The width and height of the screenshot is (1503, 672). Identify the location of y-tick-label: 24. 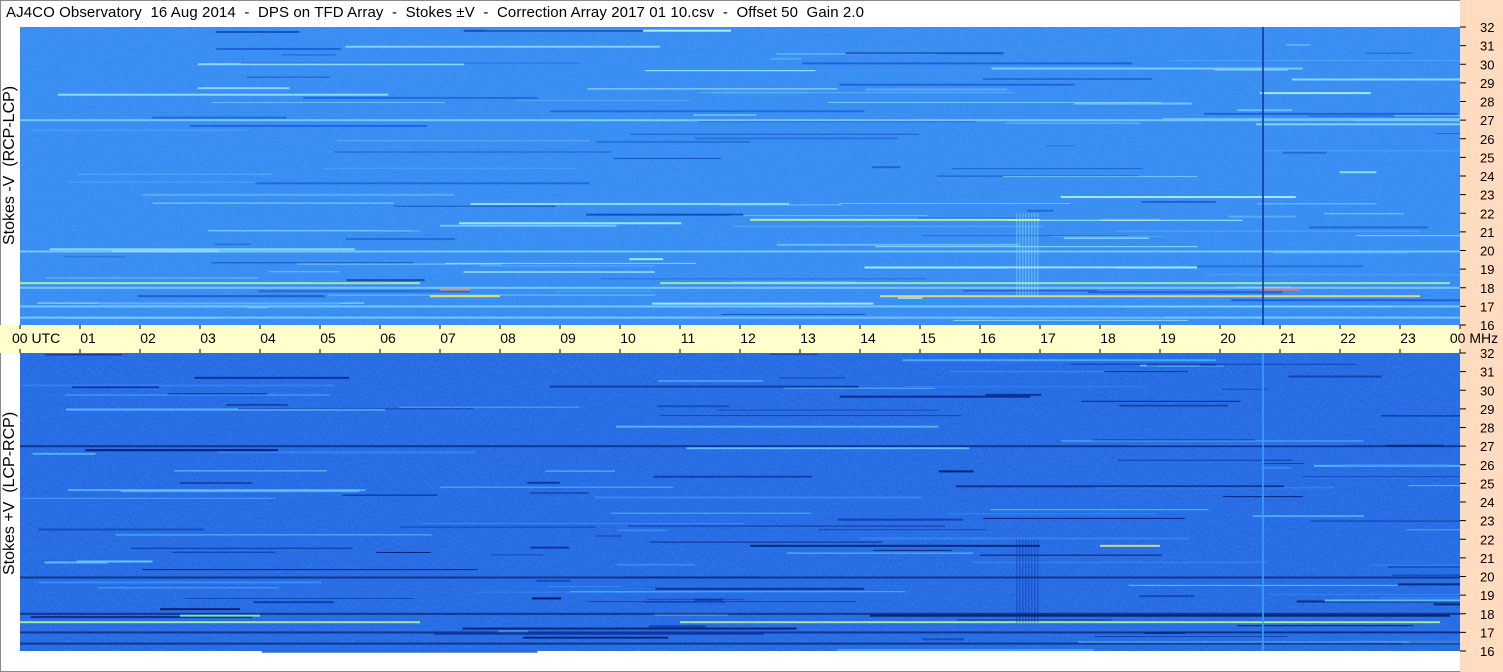
(1487, 176).